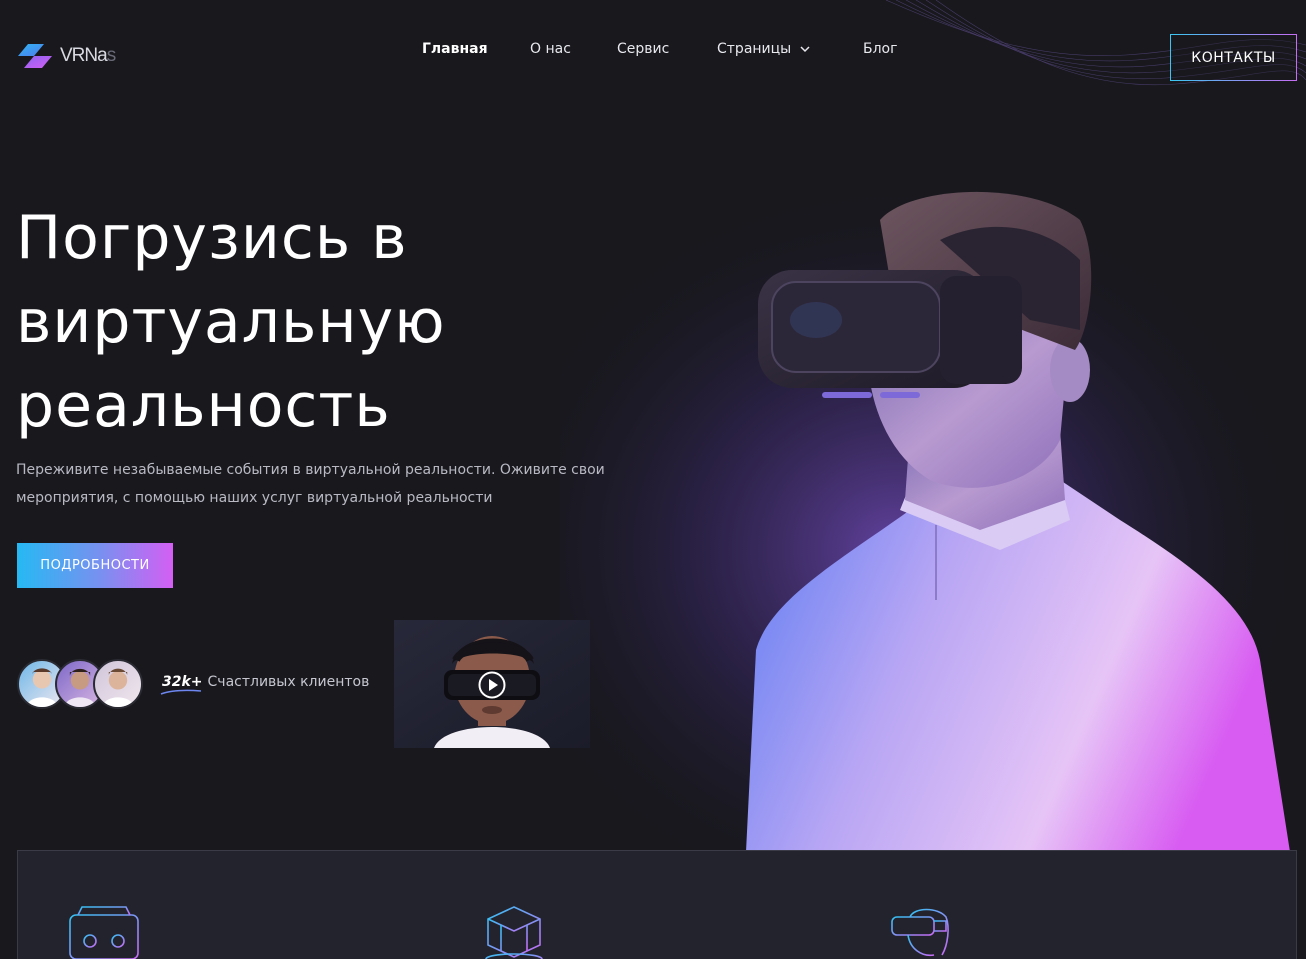 Image resolution: width=1306 pixels, height=959 pixels. What do you see at coordinates (181, 692) in the screenshot?
I see `underline-swoosh-icon` at bounding box center [181, 692].